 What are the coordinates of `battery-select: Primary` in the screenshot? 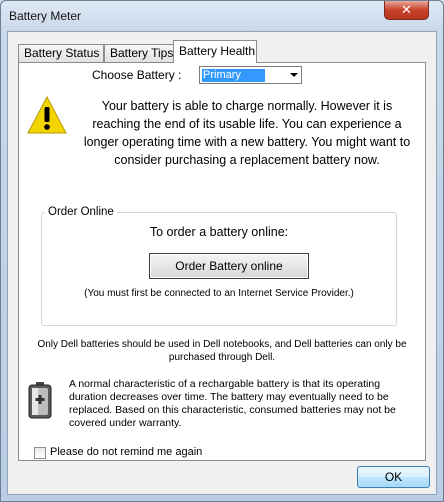 It's located at (250, 75).